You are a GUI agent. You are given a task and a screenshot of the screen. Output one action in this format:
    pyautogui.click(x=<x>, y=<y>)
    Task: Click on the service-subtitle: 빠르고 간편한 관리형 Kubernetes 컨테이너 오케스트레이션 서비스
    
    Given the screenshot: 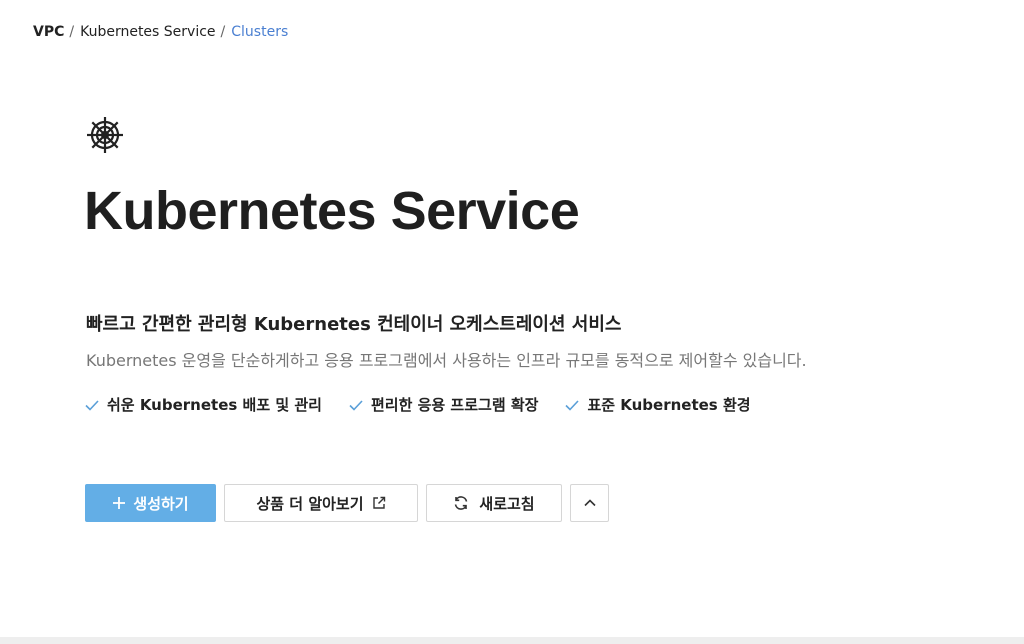 What is the action you would take?
    pyautogui.click(x=354, y=324)
    